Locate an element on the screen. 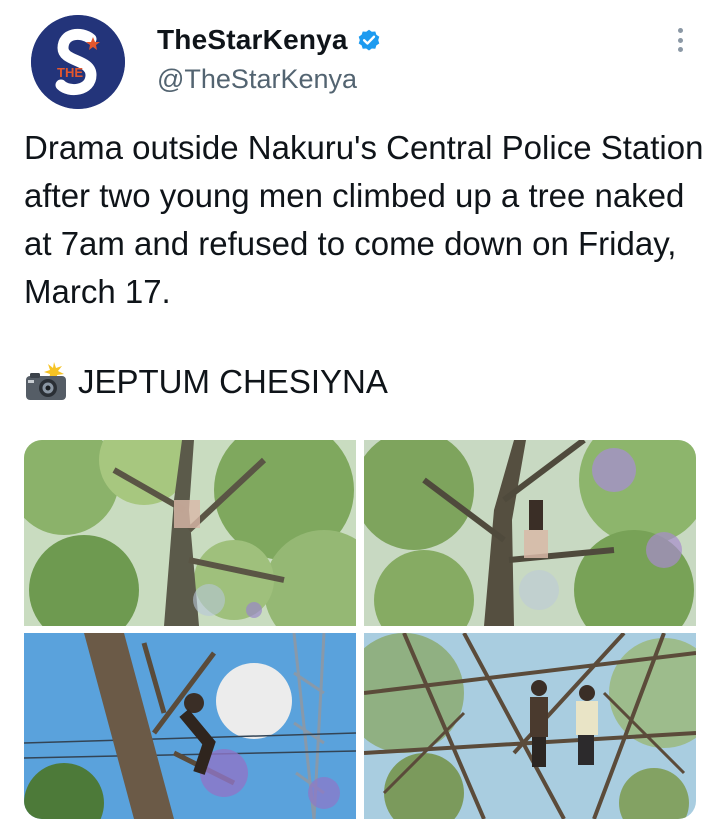 Image resolution: width=720 pixels, height=837 pixels. photo-credit: JEPTUM CHESIYNA is located at coordinates (206, 382).